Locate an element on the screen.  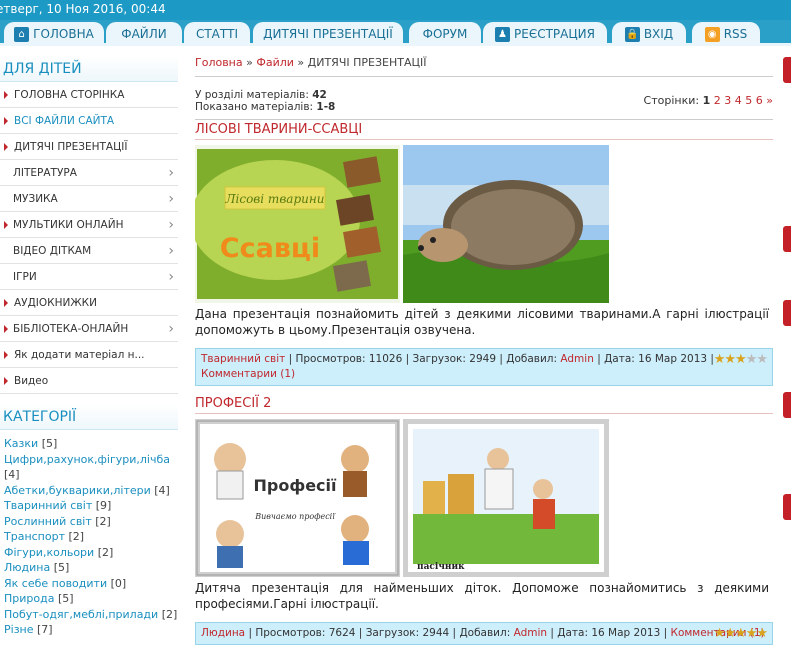
category-item: Тваринний світ [9] is located at coordinates (91, 506).